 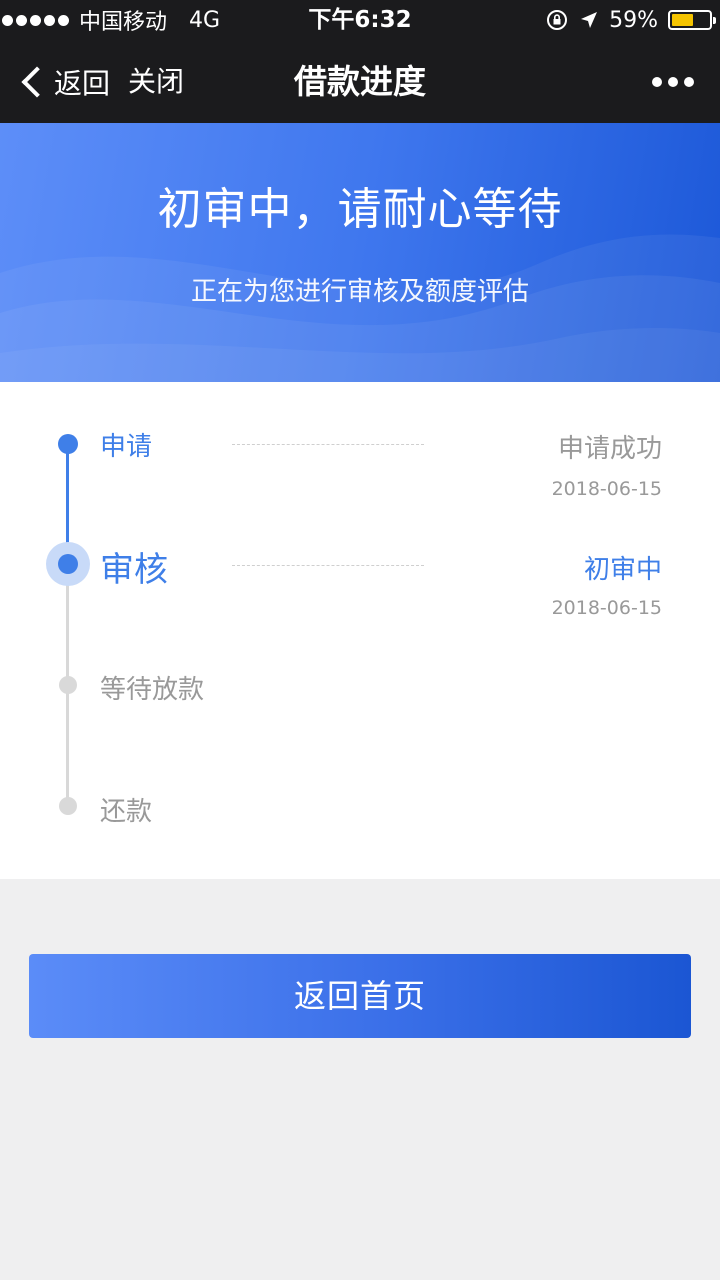 I want to click on step-date-review: 2018-06-15, so click(x=606, y=608).